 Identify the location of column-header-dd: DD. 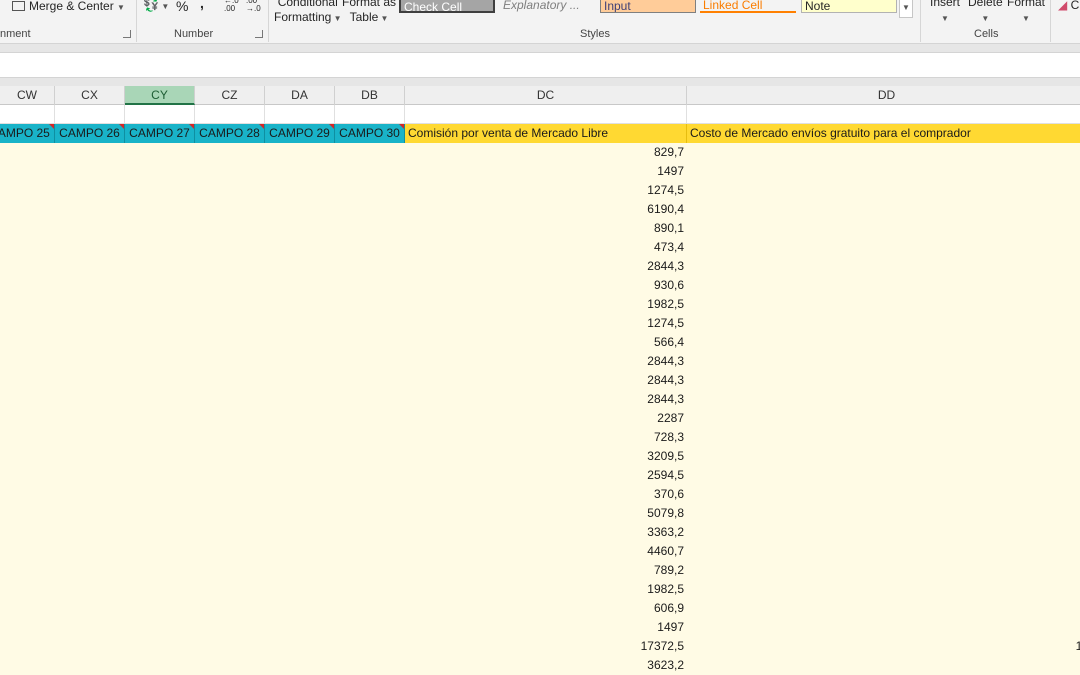
(883, 95).